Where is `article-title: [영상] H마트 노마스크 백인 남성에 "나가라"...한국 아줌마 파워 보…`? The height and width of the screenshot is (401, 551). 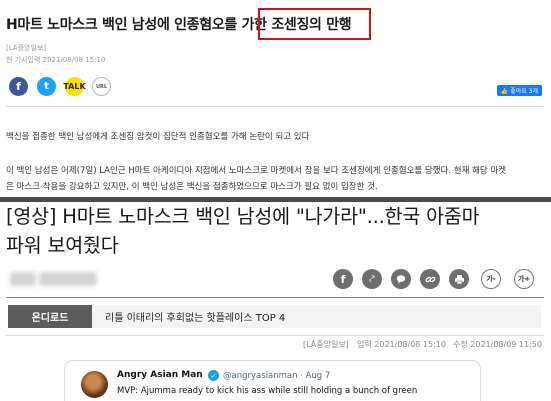
article-title: [영상] H마트 노마스크 백인 남성에 "나가라"...한국 아줌마 파워 보… is located at coordinates (276, 231).